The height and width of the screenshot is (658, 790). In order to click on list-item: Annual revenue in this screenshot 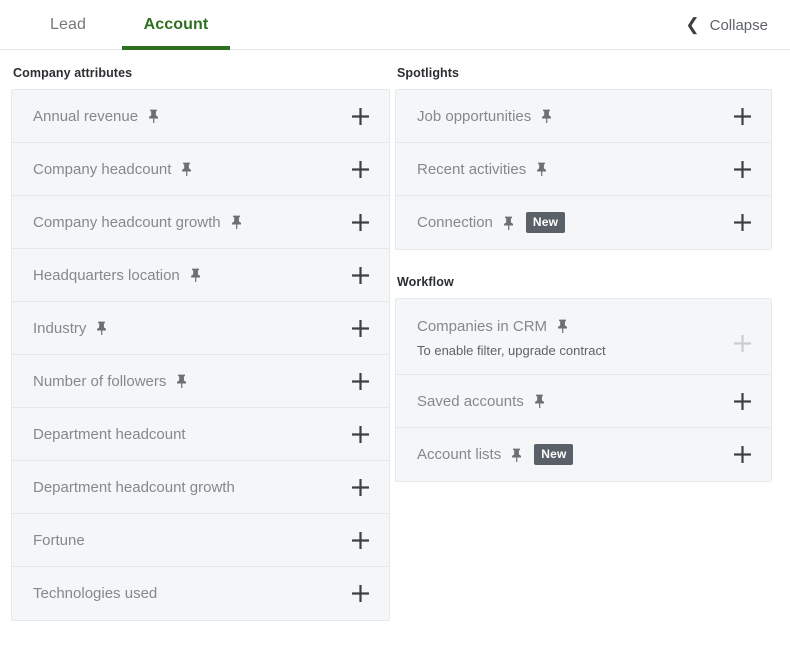, I will do `click(200, 116)`.